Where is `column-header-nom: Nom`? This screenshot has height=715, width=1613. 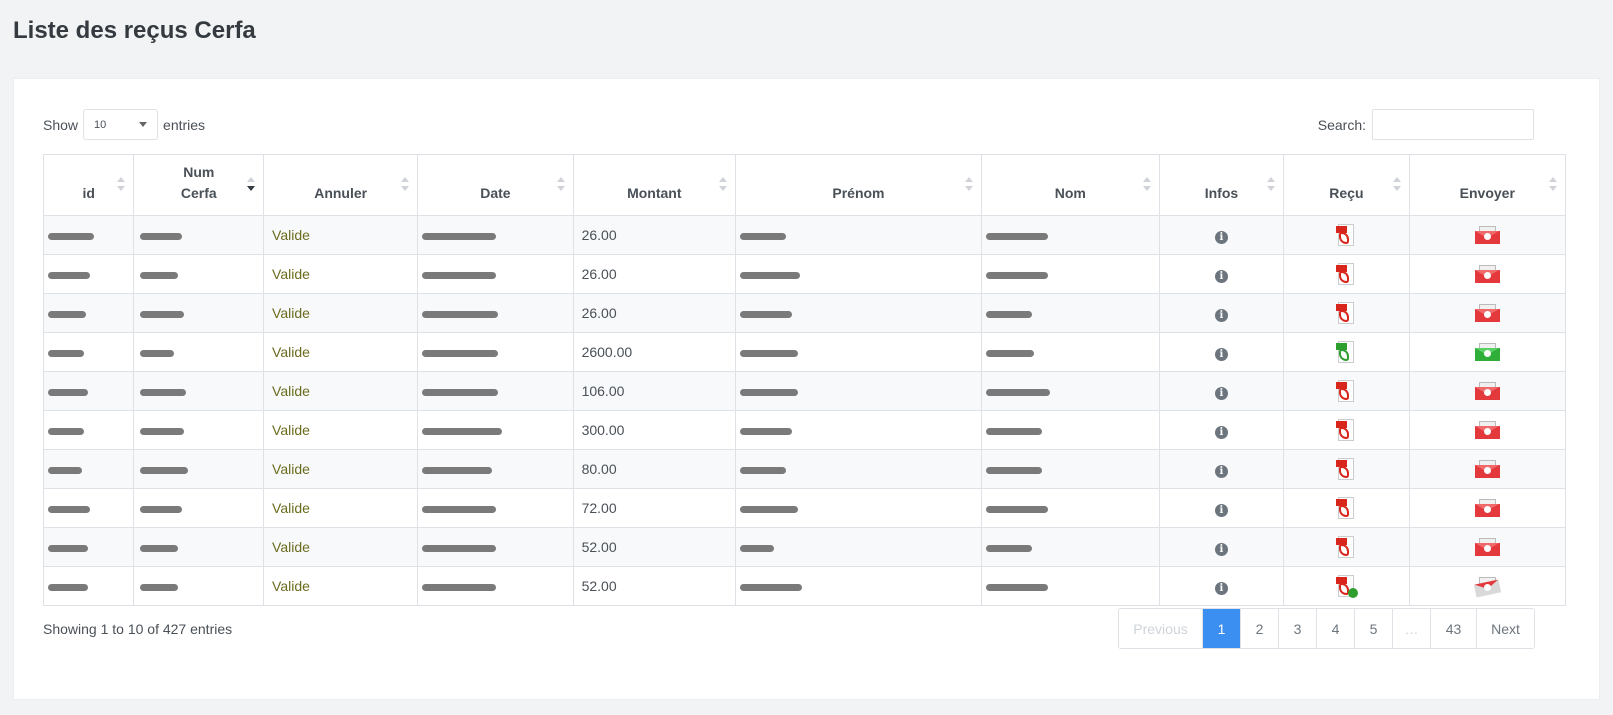
column-header-nom: Nom is located at coordinates (1070, 185).